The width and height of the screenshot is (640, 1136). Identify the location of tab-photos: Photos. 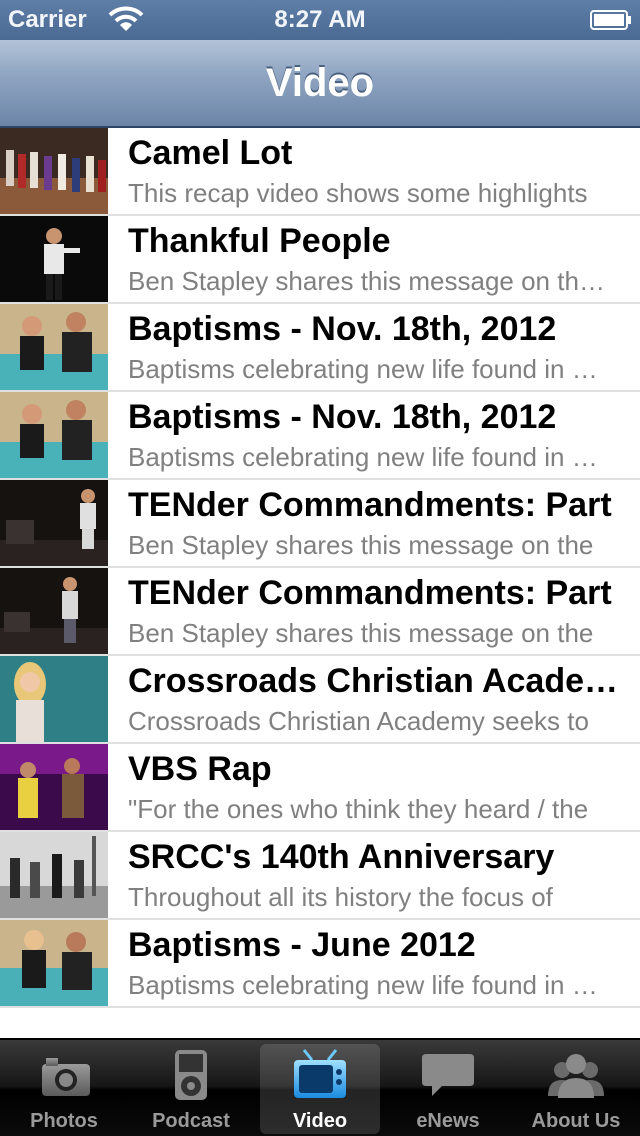
(64, 1089).